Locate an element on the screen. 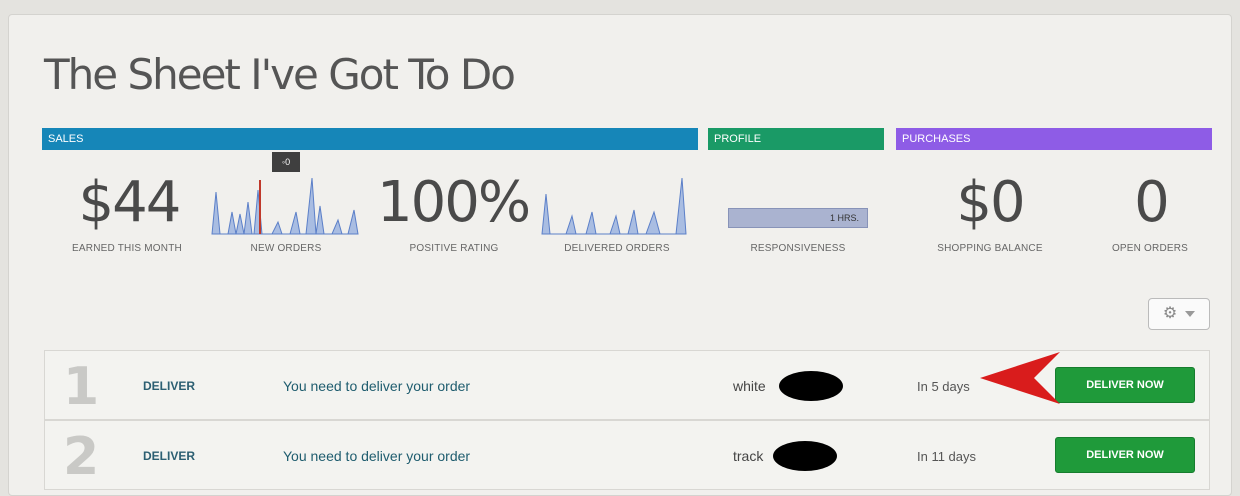  responsiveness-label: RESPONSIVENESS is located at coordinates (798, 248).